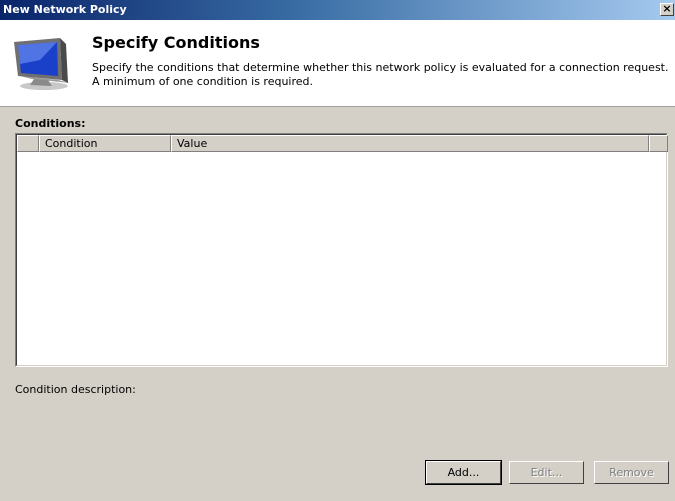  I want to click on conditions-label: Conditions:, so click(50, 123).